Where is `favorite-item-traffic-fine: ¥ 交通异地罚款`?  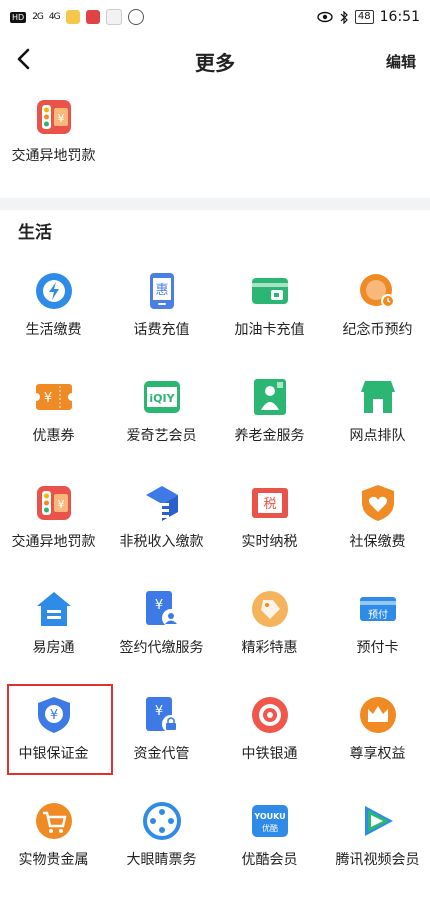
favorite-item-traffic-fine: ¥ 交通异地罚款 is located at coordinates (53, 141).